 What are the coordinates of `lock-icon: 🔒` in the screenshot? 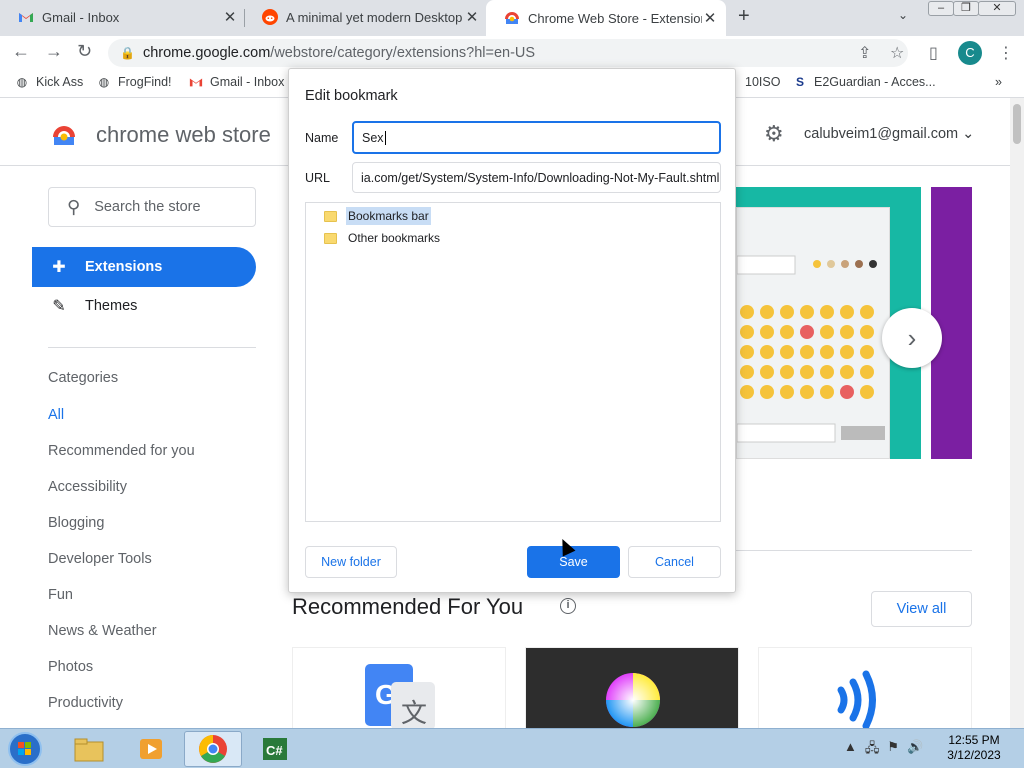 It's located at (127, 53).